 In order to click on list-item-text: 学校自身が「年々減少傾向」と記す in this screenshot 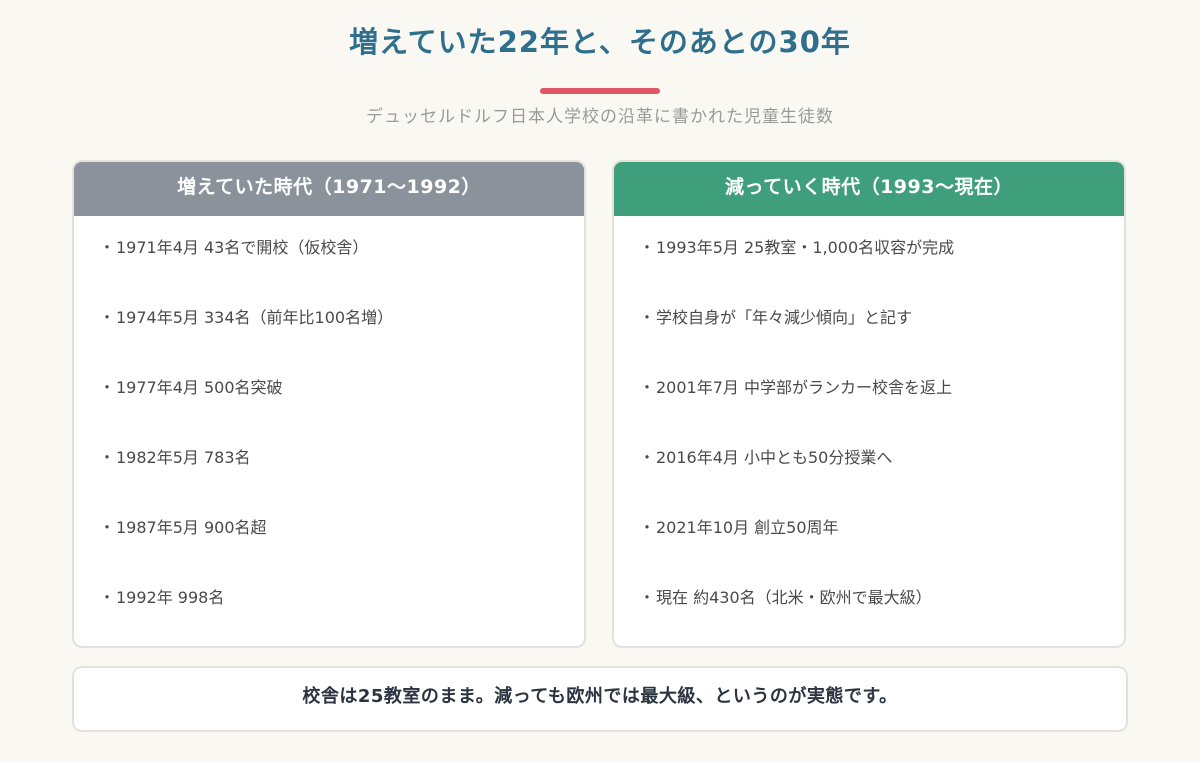, I will do `click(784, 317)`.